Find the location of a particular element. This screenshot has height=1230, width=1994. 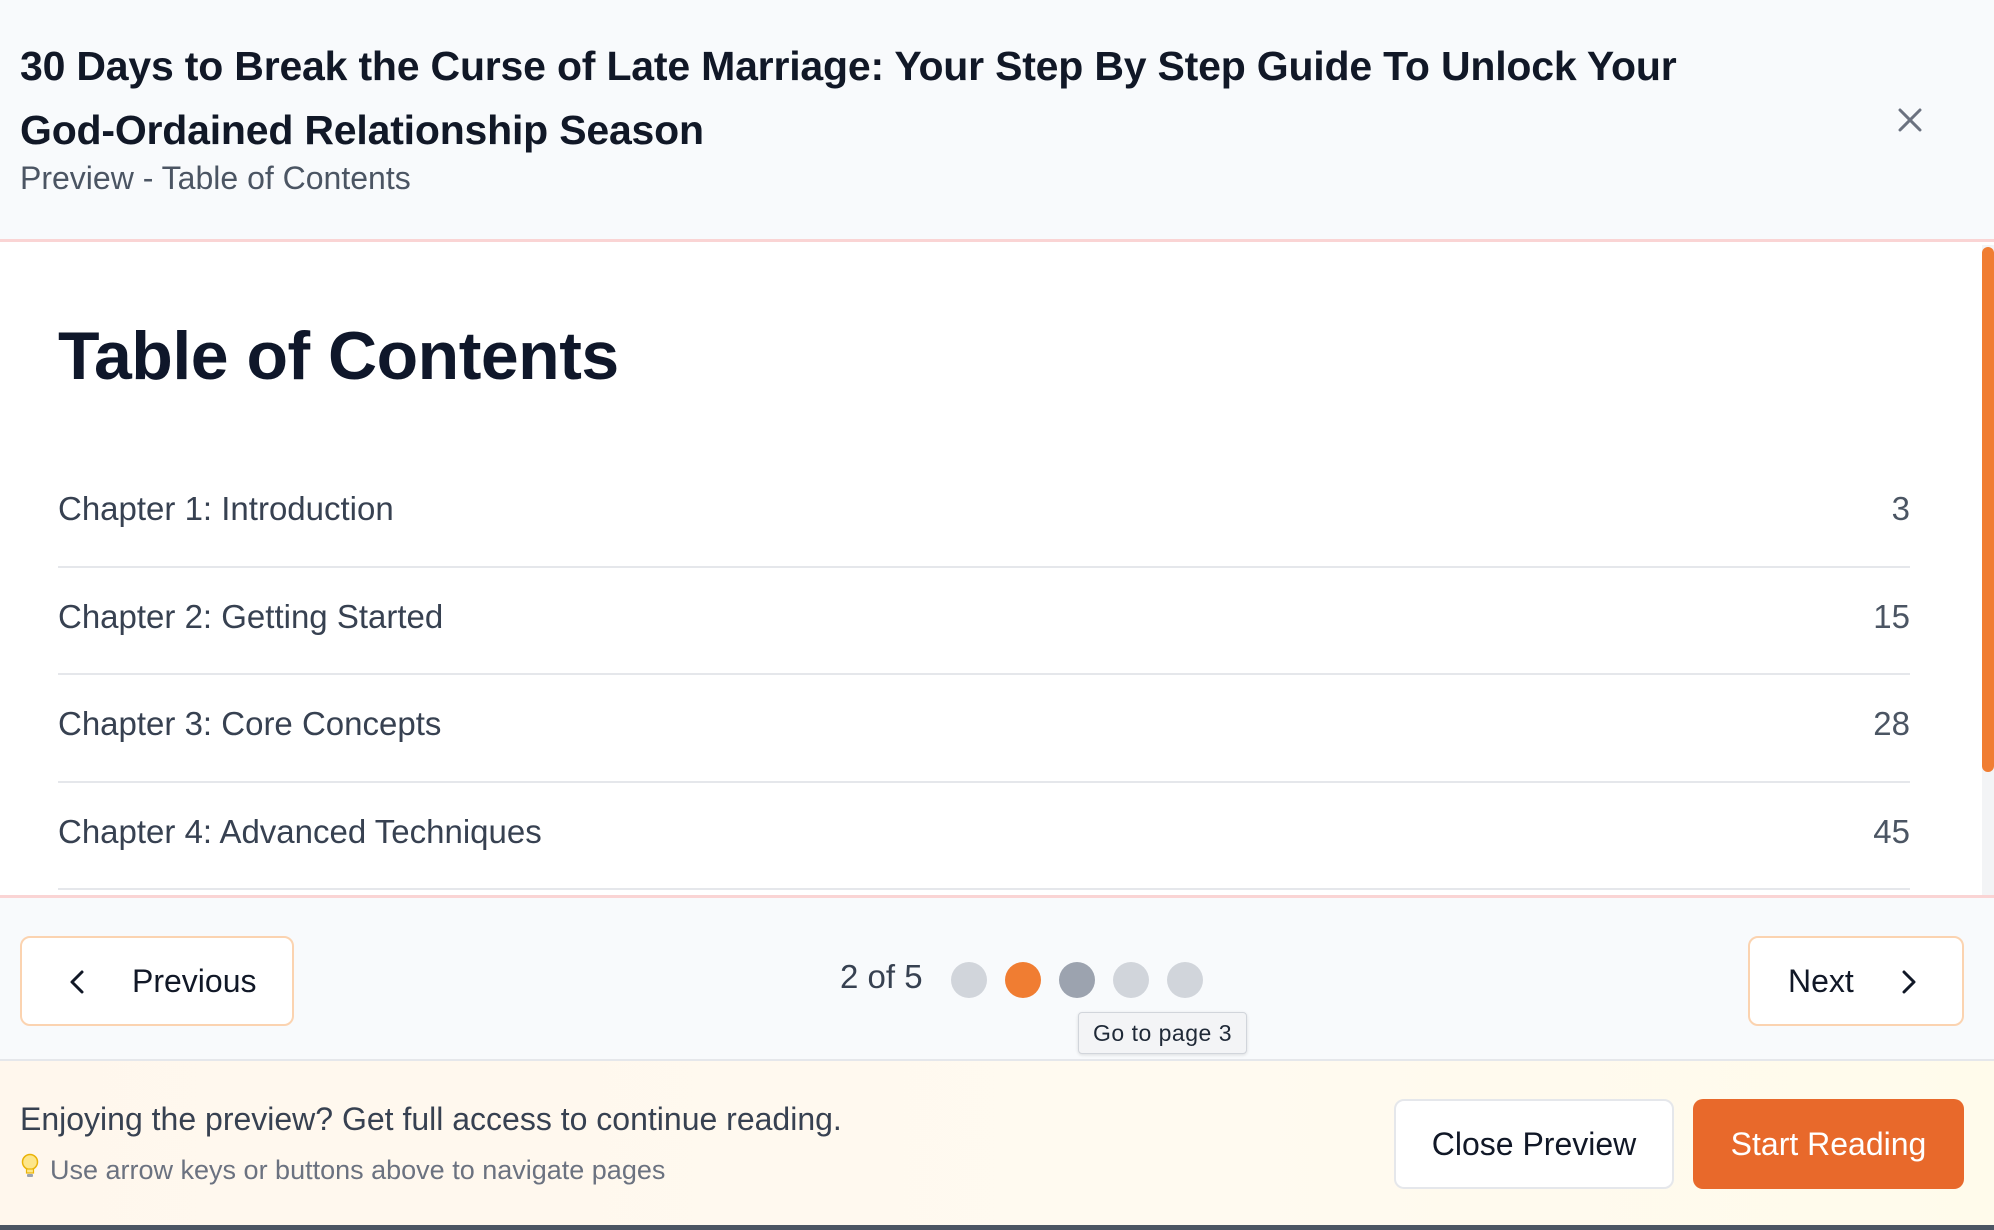

toc-chapter-title: Chapter 2: Getting Started is located at coordinates (251, 616).